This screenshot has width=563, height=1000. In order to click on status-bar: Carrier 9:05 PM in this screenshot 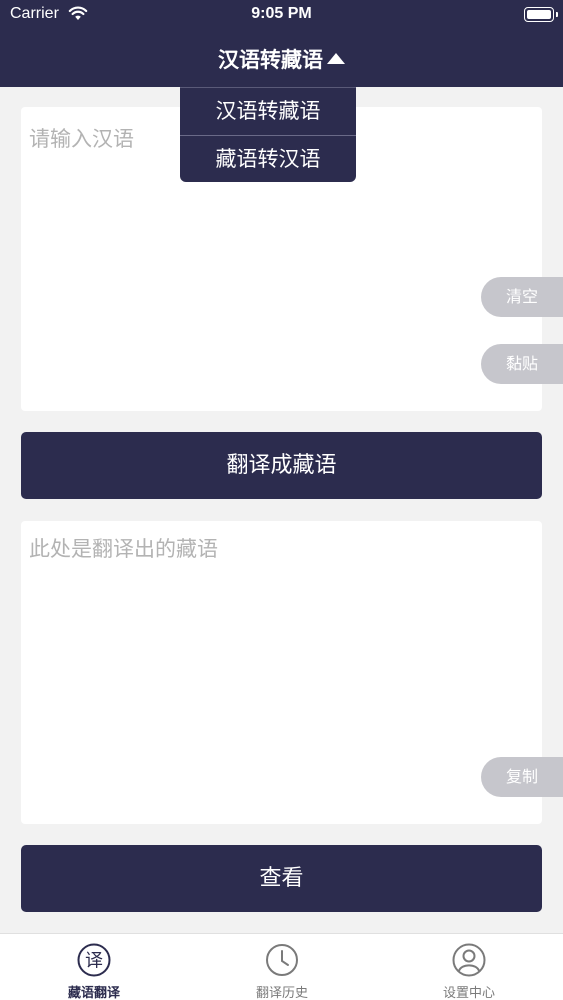, I will do `click(281, 15)`.